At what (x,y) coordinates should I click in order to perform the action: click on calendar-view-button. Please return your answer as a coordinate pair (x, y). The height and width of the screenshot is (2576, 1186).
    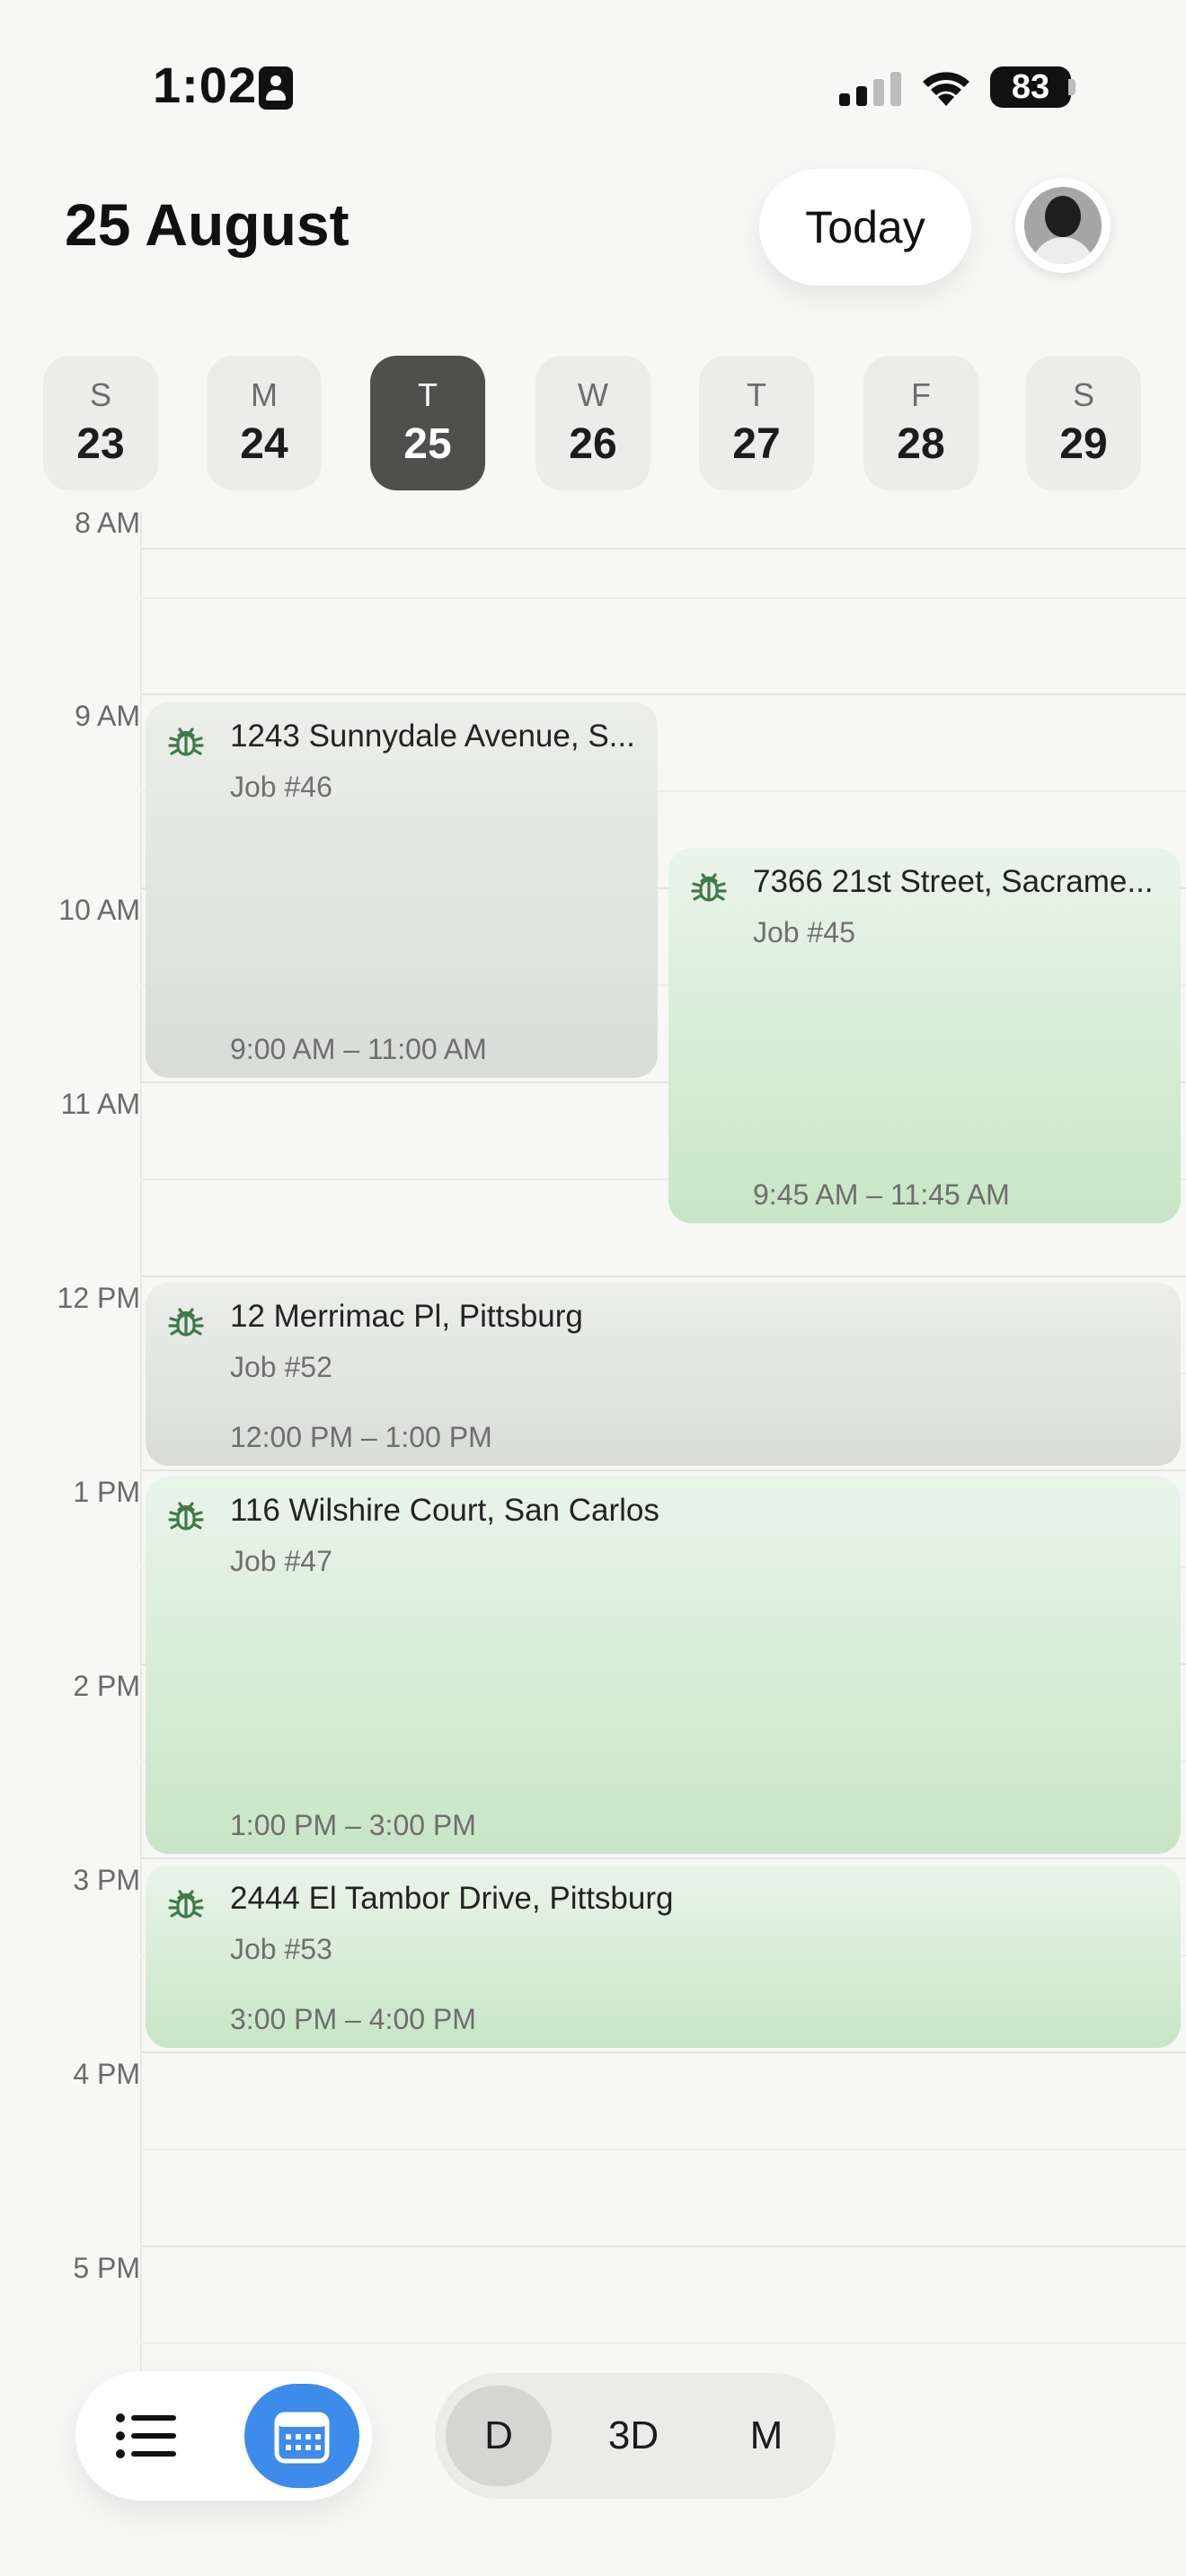
    Looking at the image, I should click on (301, 2436).